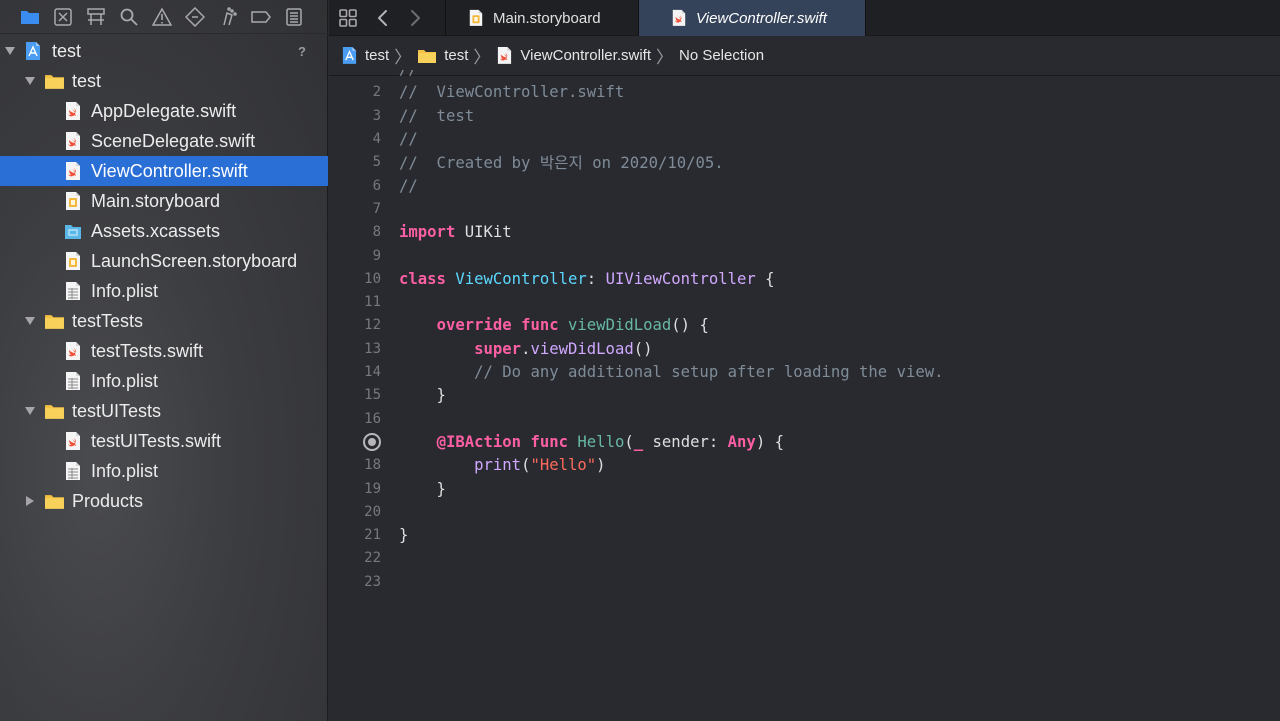 The width and height of the screenshot is (1280, 721). What do you see at coordinates (804, 465) in the screenshot?
I see `code-line: 18 print("Hello")` at bounding box center [804, 465].